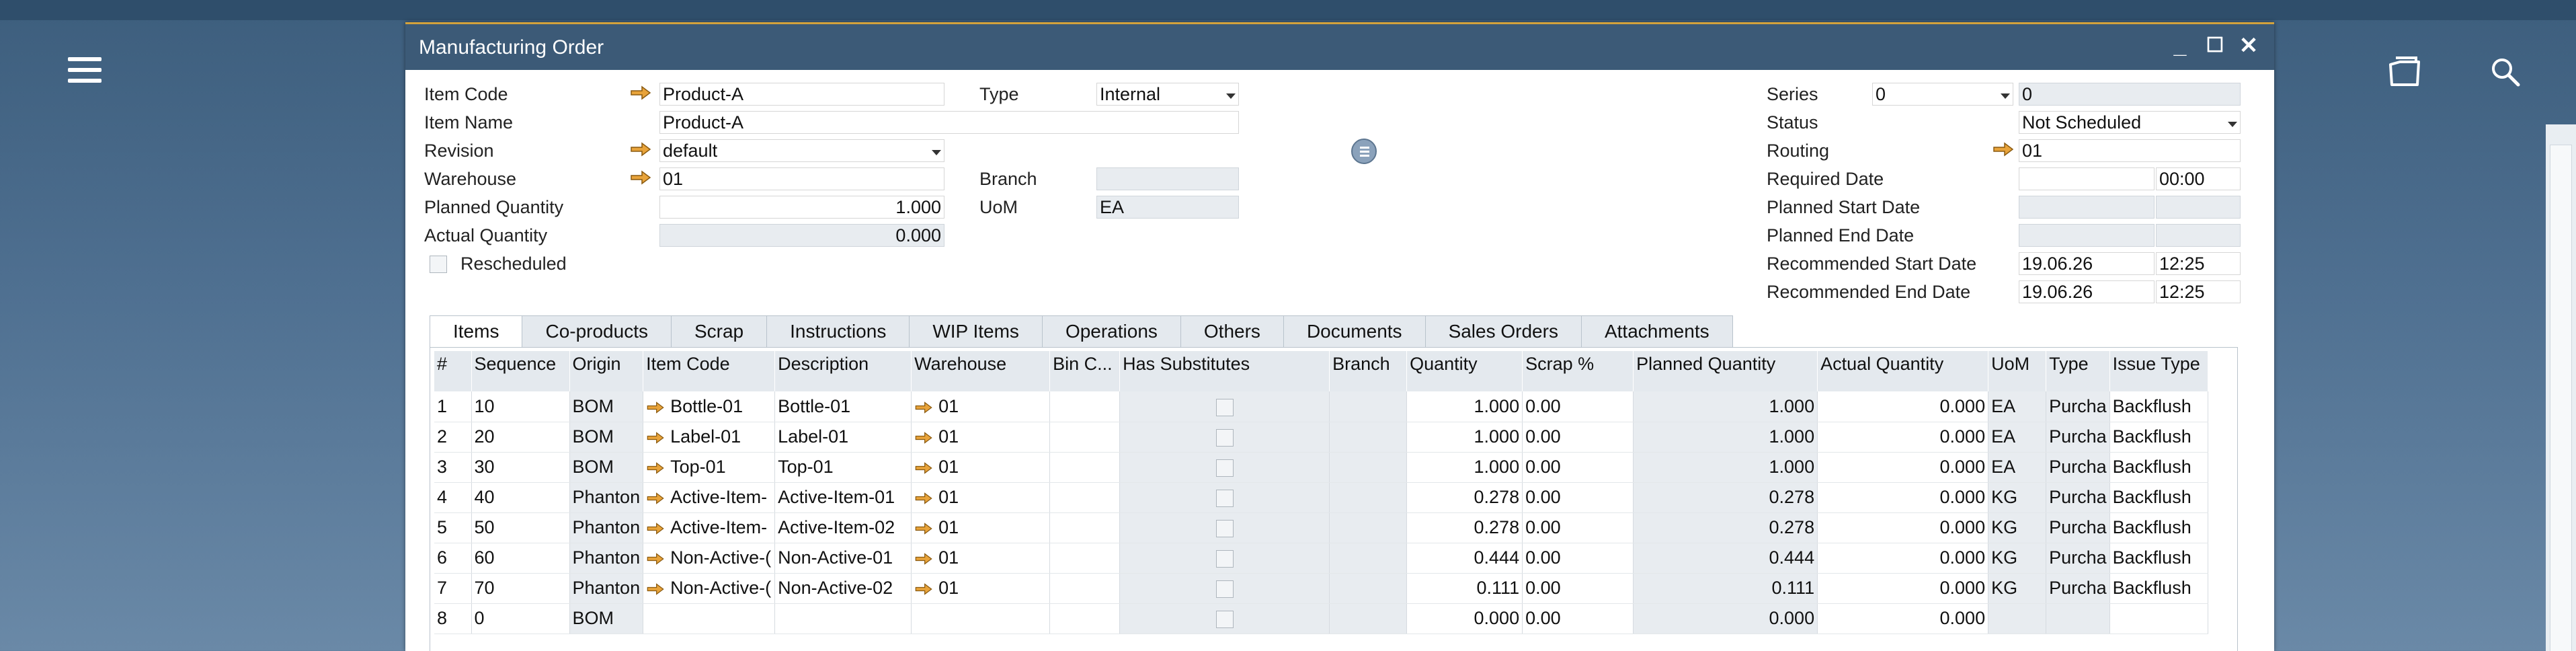 The height and width of the screenshot is (651, 2576). I want to click on column-header: Quantity, so click(1464, 371).